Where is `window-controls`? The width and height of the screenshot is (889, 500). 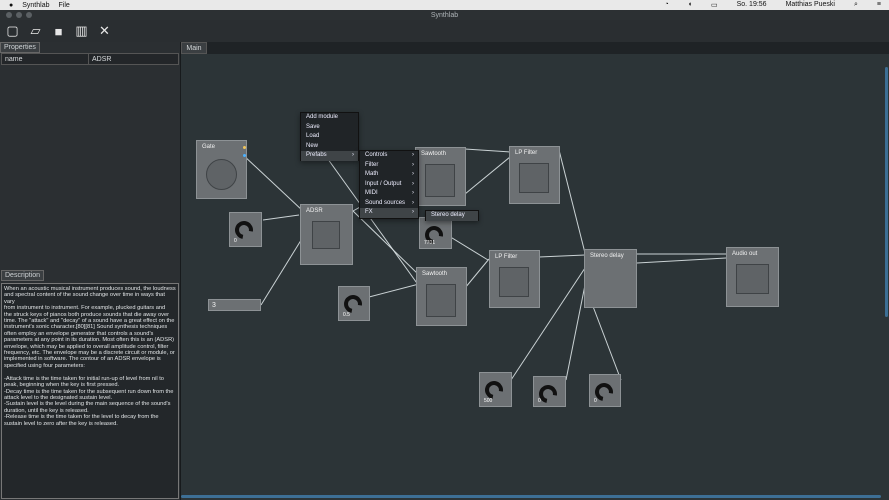 window-controls is located at coordinates (19, 15).